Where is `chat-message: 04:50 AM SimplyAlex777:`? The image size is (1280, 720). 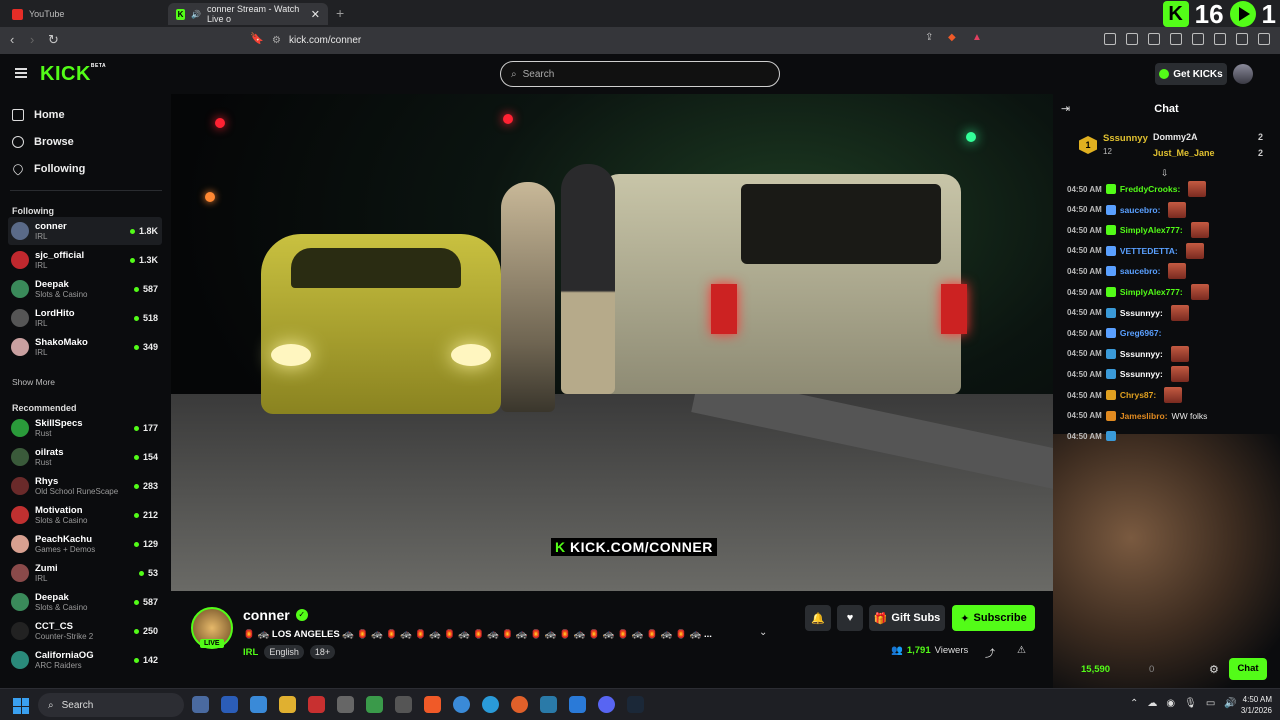 chat-message: 04:50 AM SimplyAlex777: is located at coordinates (1138, 292).